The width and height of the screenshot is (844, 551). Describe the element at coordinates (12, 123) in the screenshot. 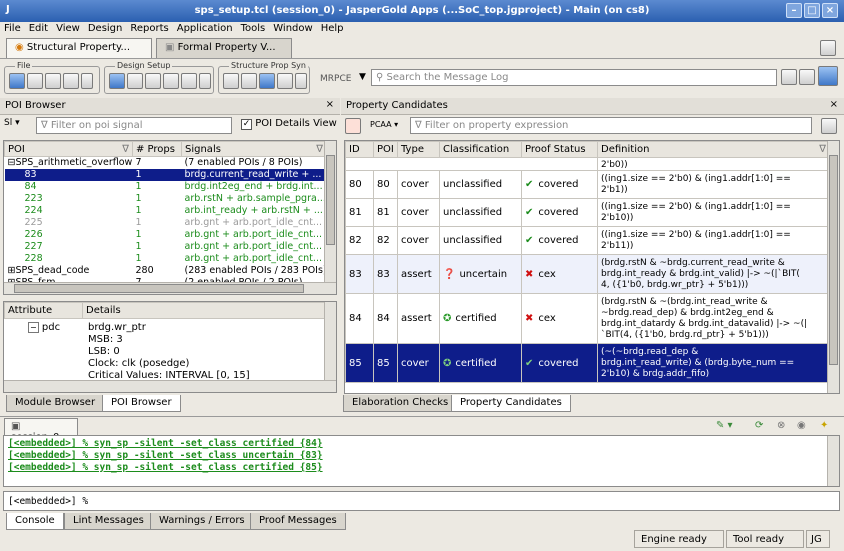

I see `filter-mode-select: Sl ▾` at that location.